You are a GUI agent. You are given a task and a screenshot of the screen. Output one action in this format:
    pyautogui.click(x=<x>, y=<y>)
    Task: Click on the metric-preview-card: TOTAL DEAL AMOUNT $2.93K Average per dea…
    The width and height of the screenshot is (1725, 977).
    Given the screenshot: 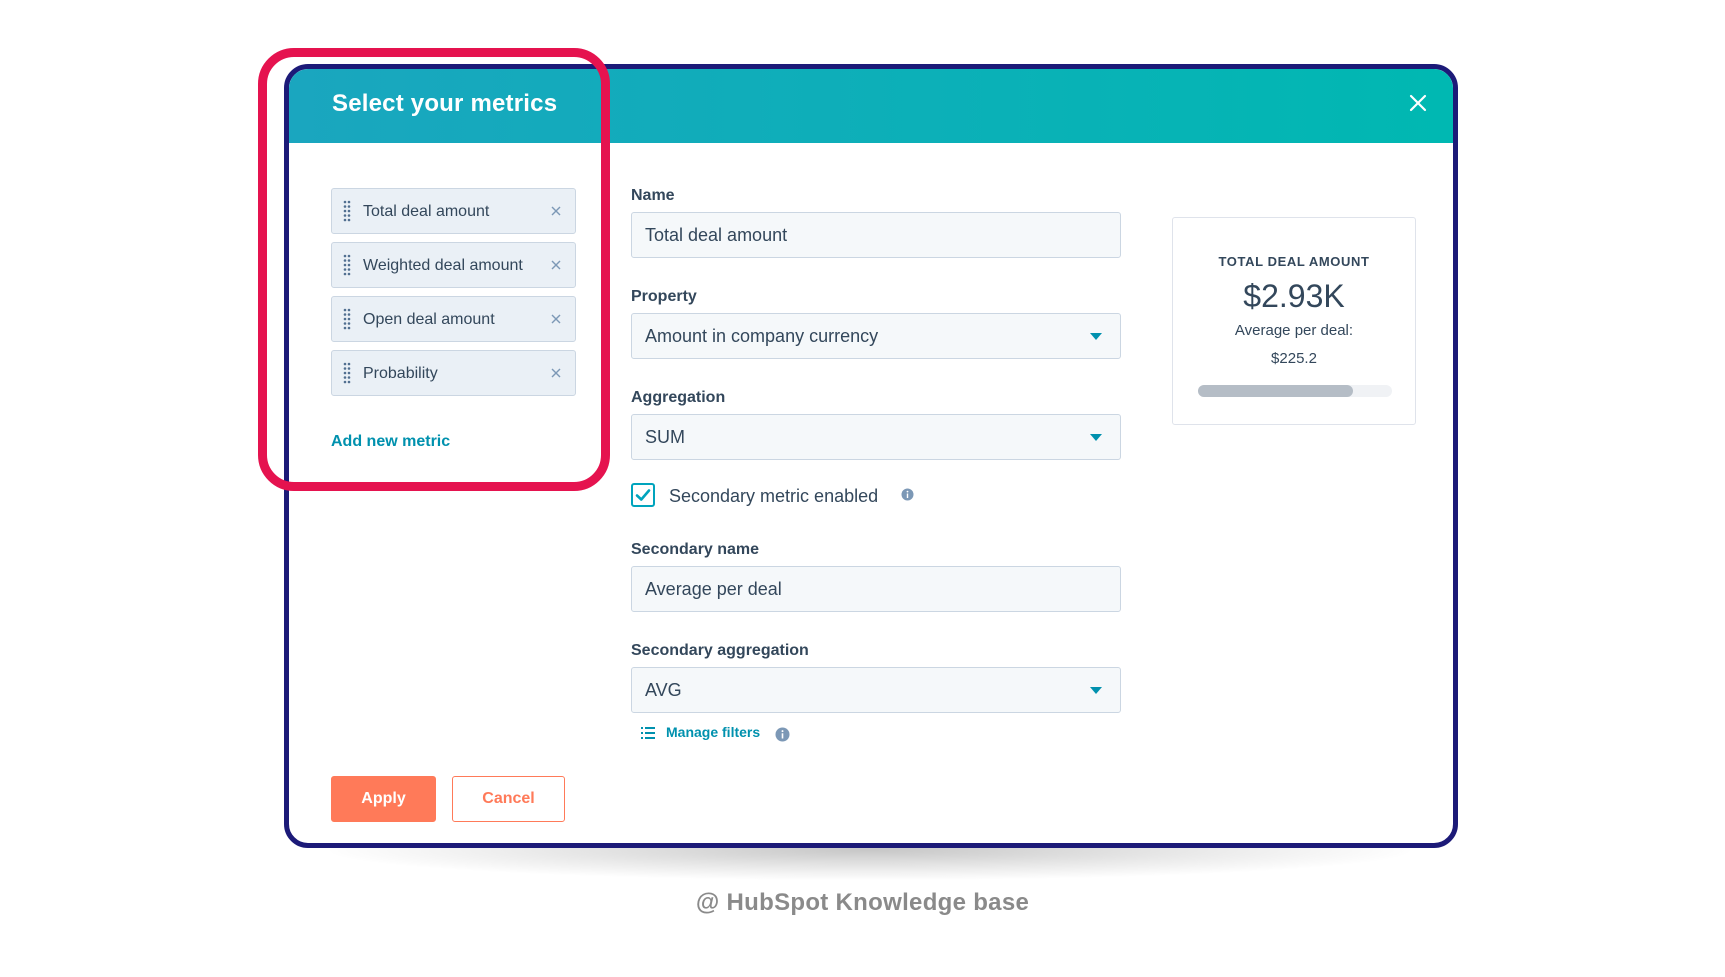 What is the action you would take?
    pyautogui.click(x=1294, y=321)
    